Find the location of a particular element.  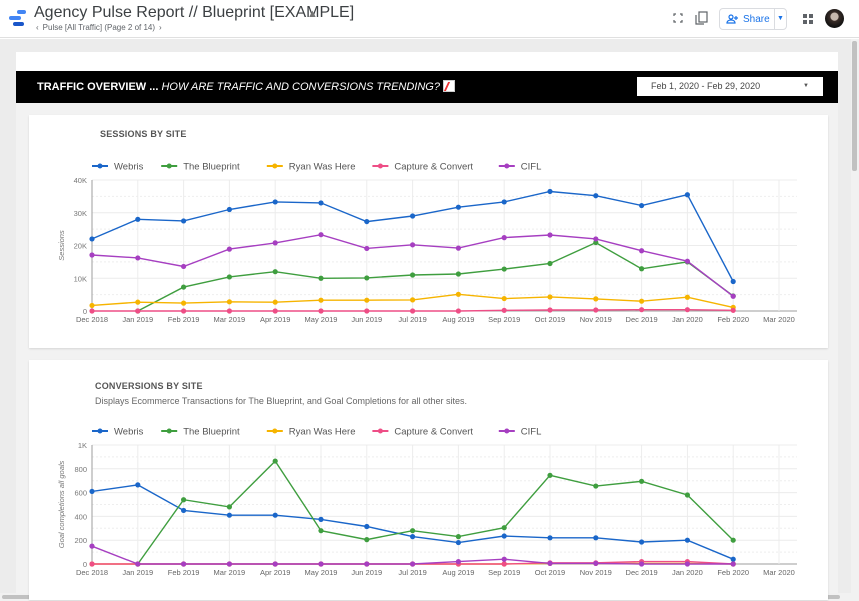

chevron-right-icon: › is located at coordinates (160, 27).